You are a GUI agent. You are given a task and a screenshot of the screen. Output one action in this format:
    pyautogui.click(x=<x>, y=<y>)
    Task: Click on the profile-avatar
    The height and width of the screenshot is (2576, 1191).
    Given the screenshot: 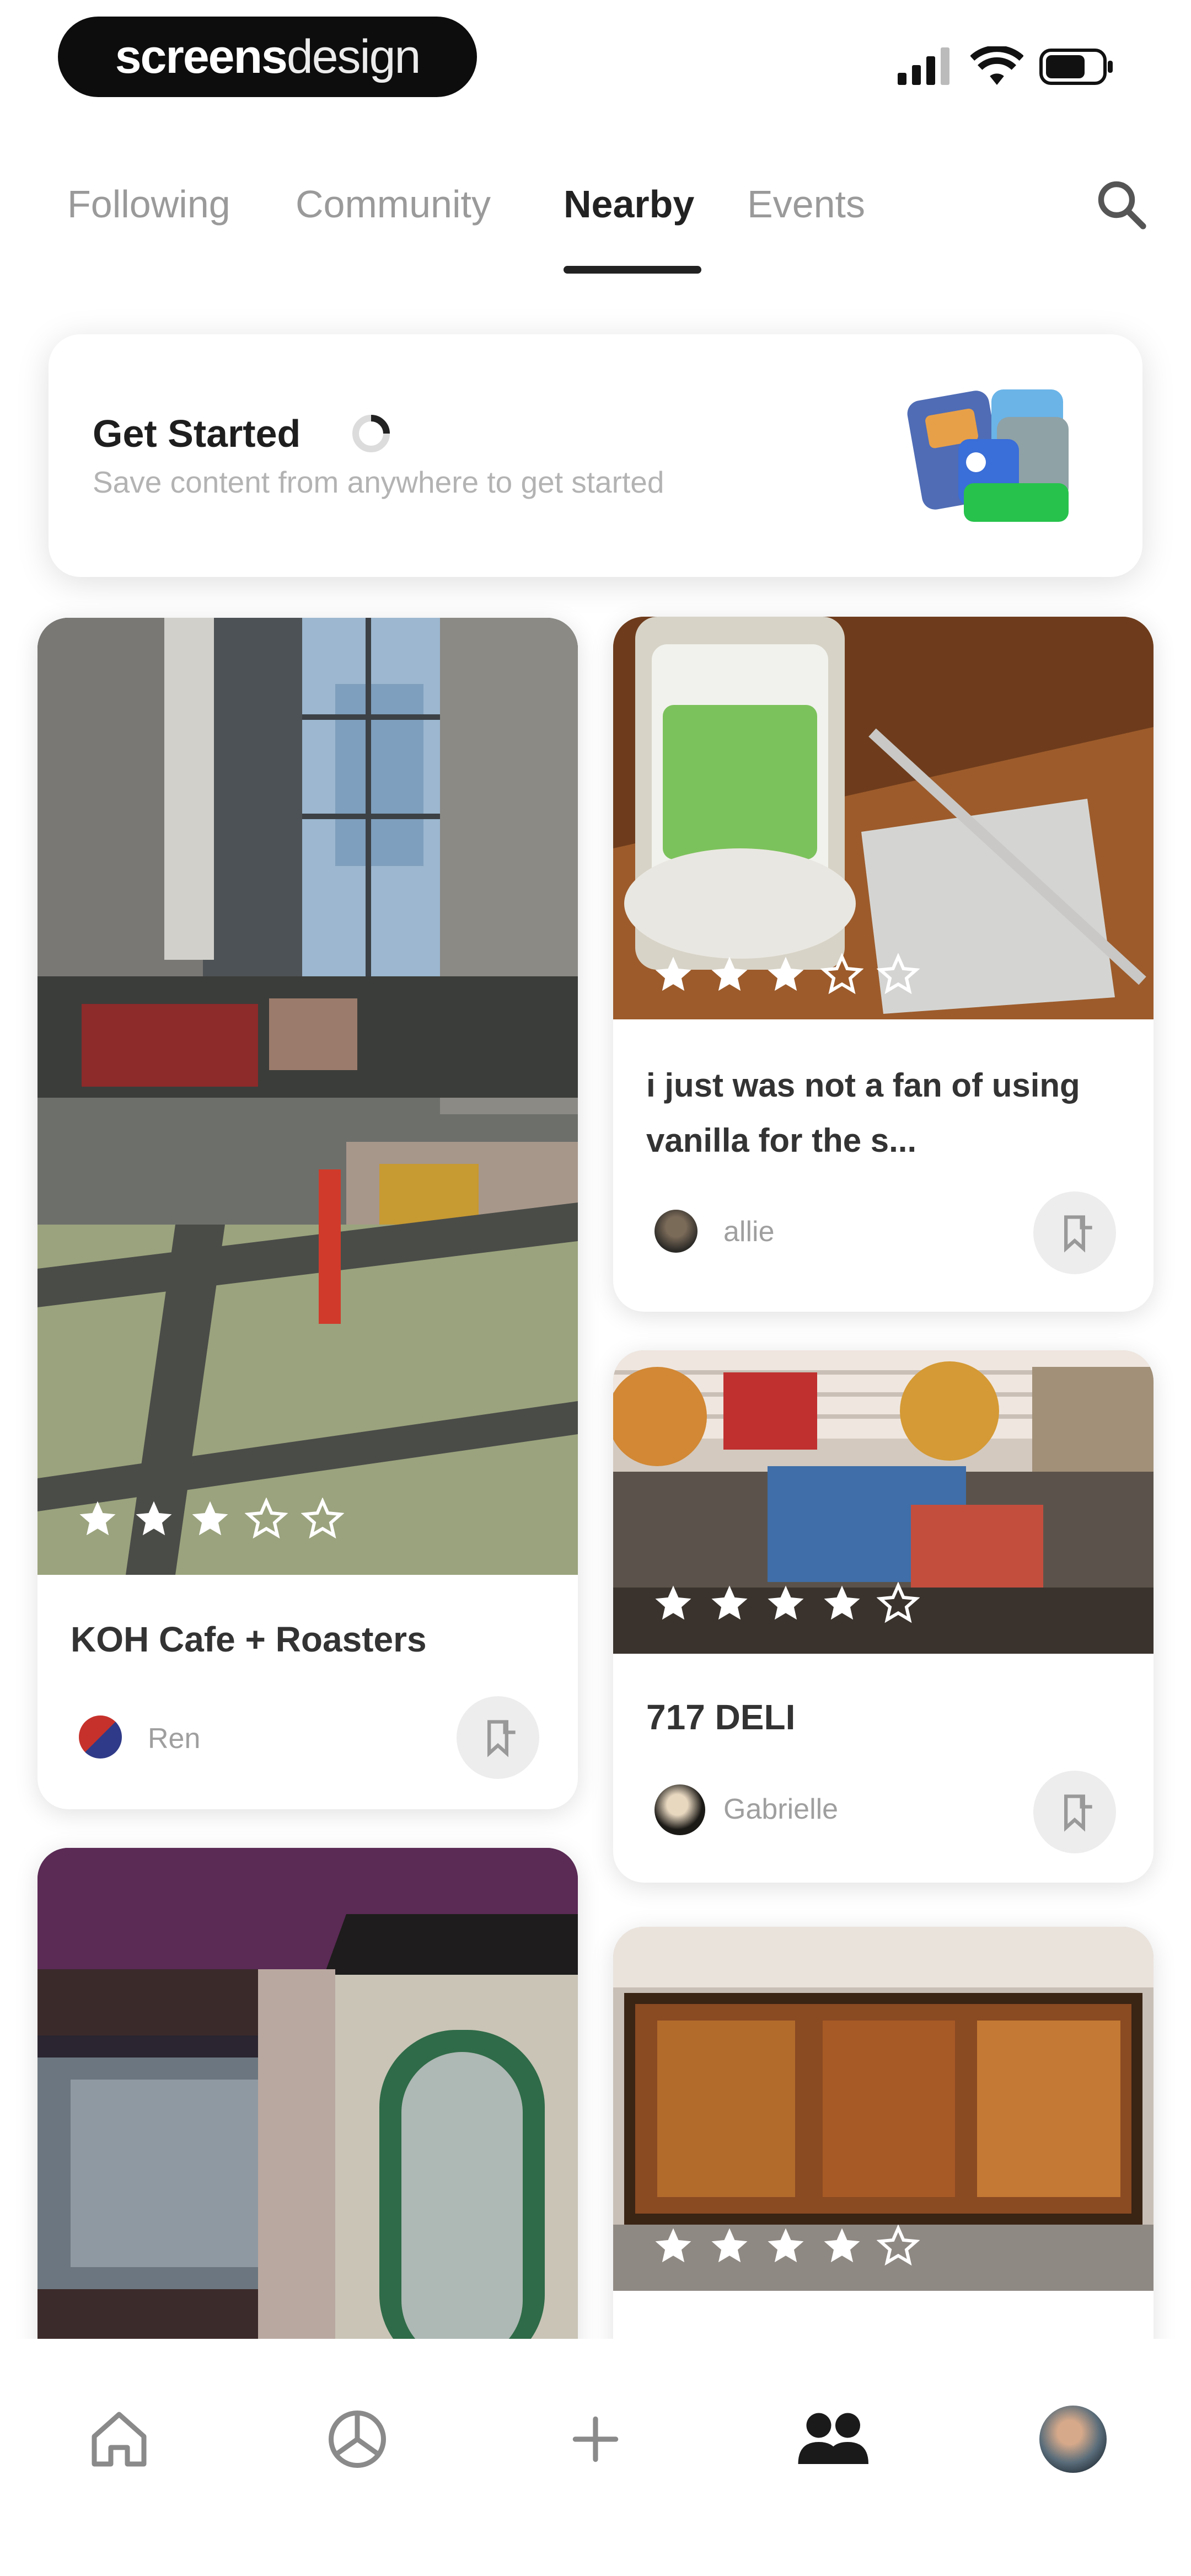 What is the action you would take?
    pyautogui.click(x=1073, y=2439)
    